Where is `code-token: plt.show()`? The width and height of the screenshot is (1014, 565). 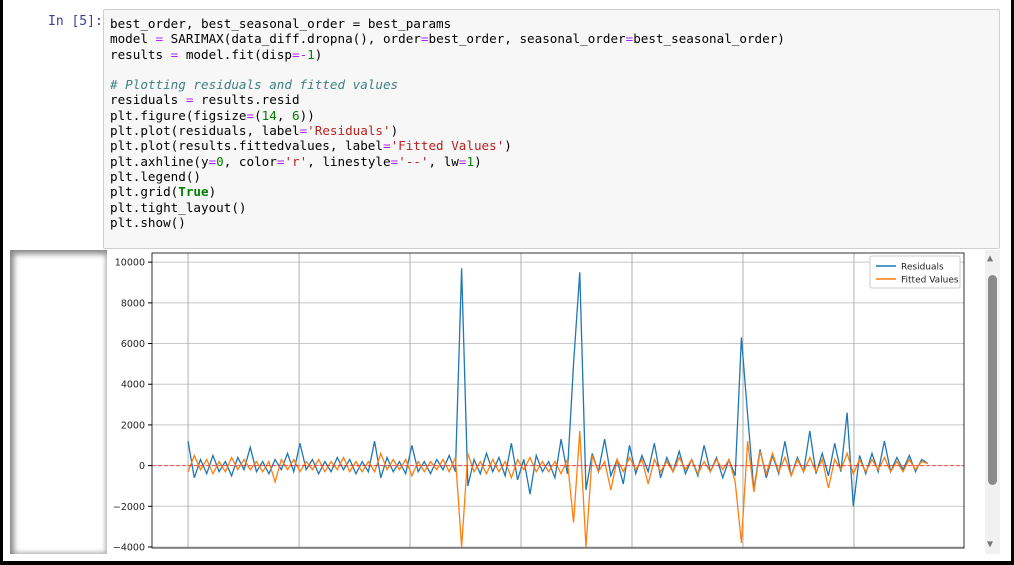 code-token: plt.show() is located at coordinates (148, 222).